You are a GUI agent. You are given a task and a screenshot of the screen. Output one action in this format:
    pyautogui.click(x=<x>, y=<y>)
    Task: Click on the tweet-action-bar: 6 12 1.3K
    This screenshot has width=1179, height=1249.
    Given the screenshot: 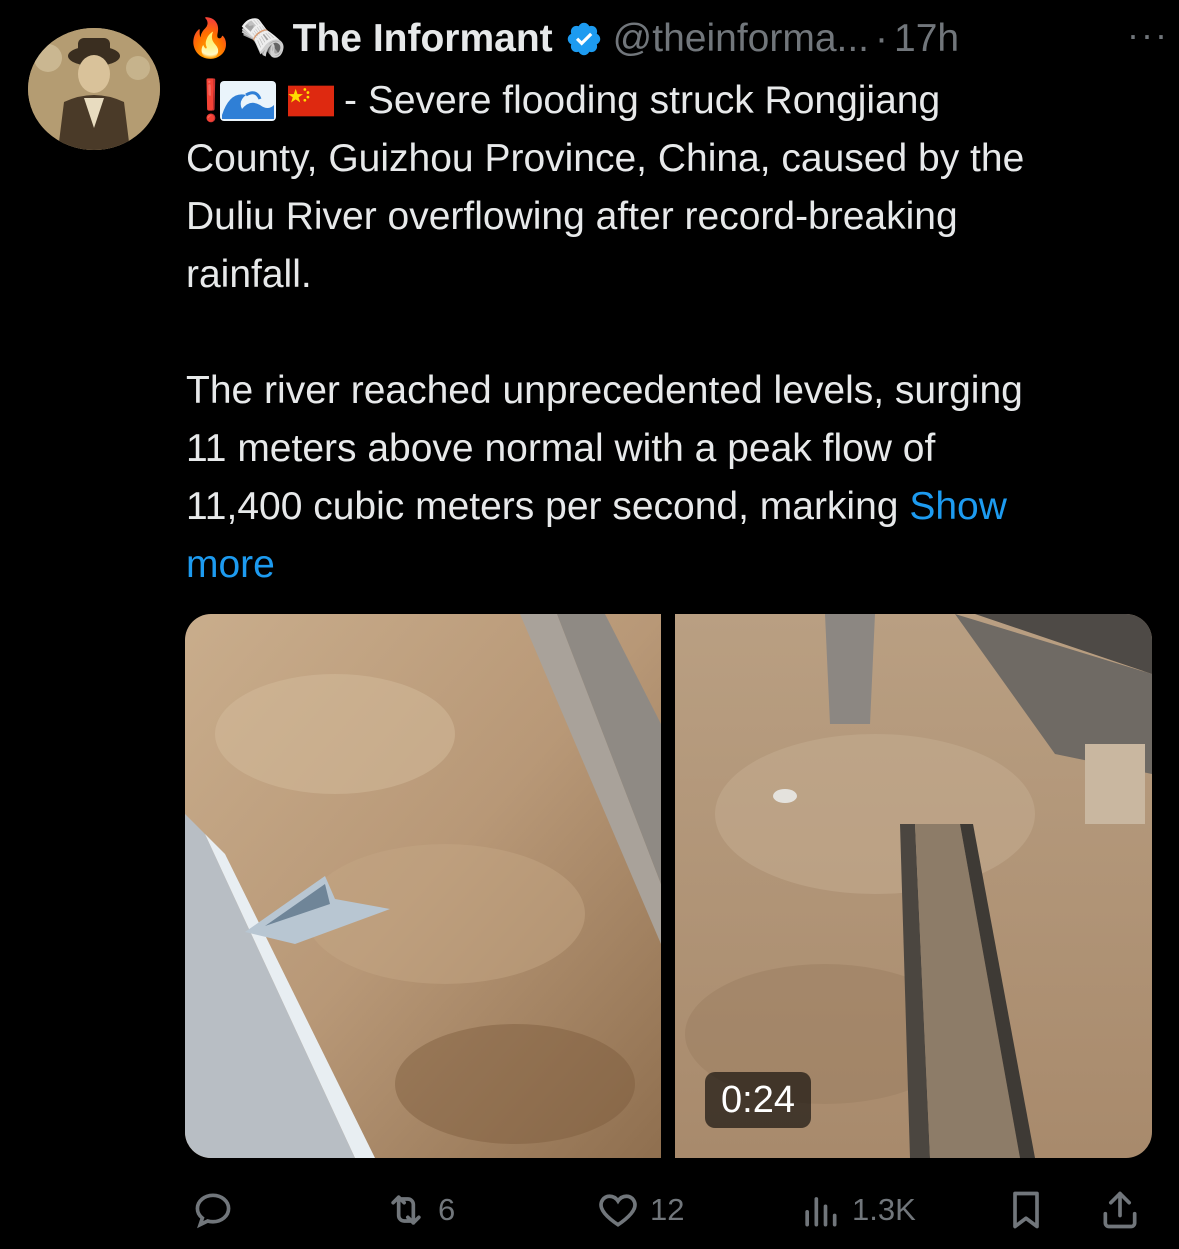 What is the action you would take?
    pyautogui.click(x=668, y=1210)
    